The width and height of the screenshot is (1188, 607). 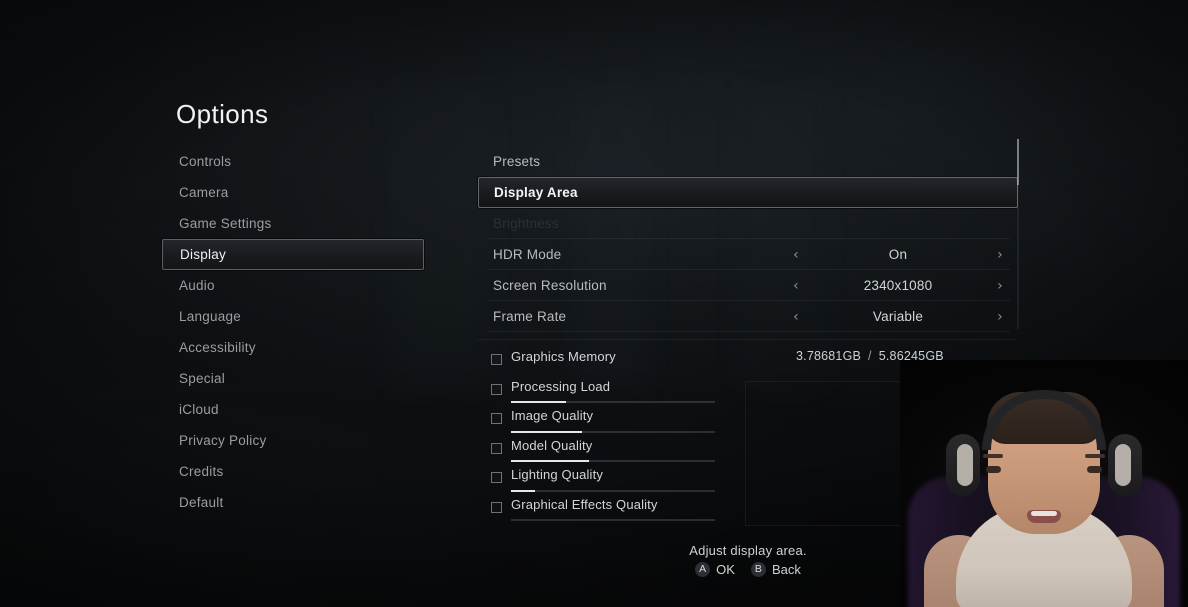 I want to click on stat-label: Graphical Effects Quality, so click(x=584, y=504).